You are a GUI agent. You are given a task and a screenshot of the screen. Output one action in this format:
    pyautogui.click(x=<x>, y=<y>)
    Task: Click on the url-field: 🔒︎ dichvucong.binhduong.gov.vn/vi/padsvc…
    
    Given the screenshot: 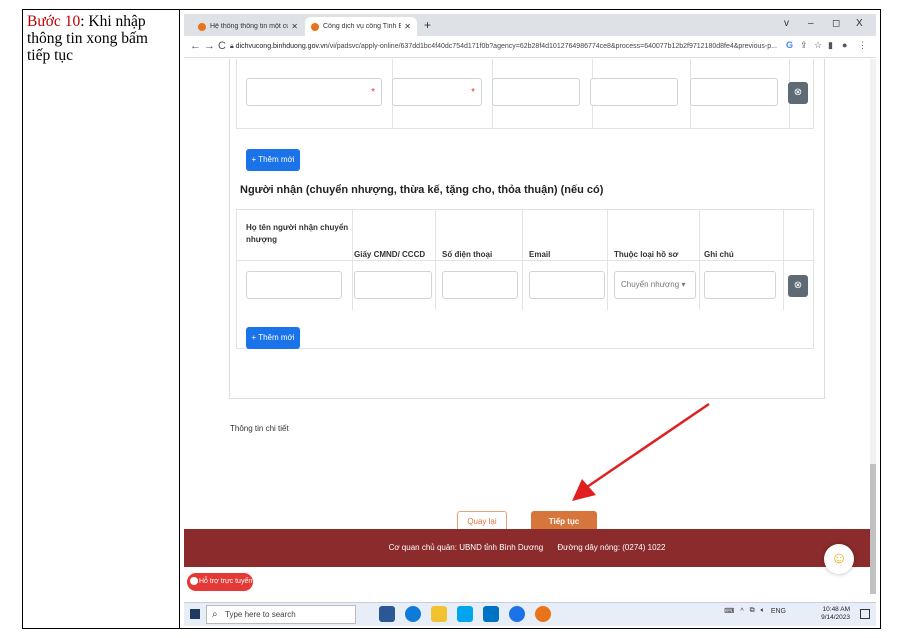 What is the action you would take?
    pyautogui.click(x=510, y=47)
    